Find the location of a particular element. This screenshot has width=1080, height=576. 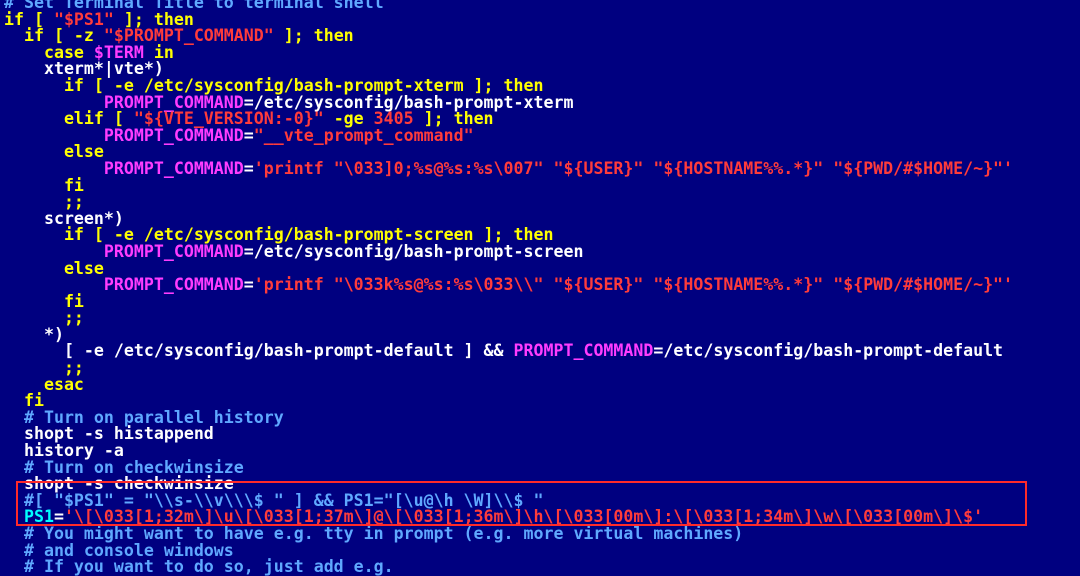

terminal-line: case $TERM in is located at coordinates (542, 53).